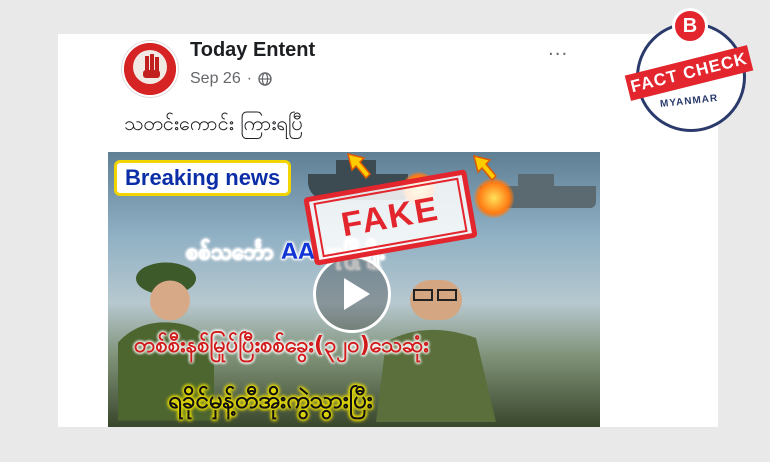 The height and width of the screenshot is (462, 770). Describe the element at coordinates (281, 345) in the screenshot. I see `headline-line-2: တစ်စီးနစ်မြုပ်ပြီးစစ်ခွေး(၃၂၀)သေဆုံး` at that location.